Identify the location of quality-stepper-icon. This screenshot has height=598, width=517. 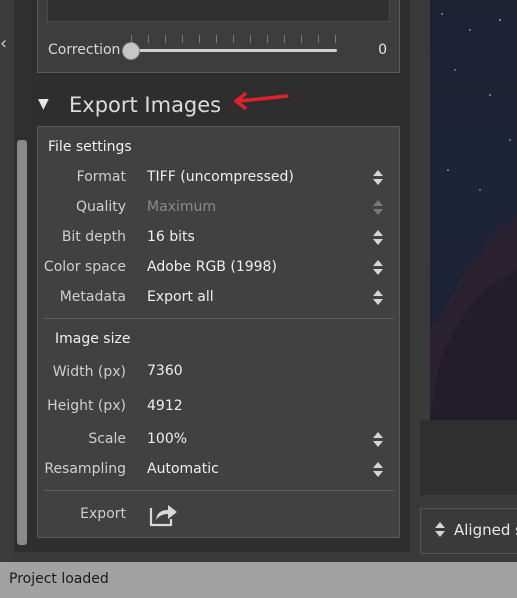
(378, 209).